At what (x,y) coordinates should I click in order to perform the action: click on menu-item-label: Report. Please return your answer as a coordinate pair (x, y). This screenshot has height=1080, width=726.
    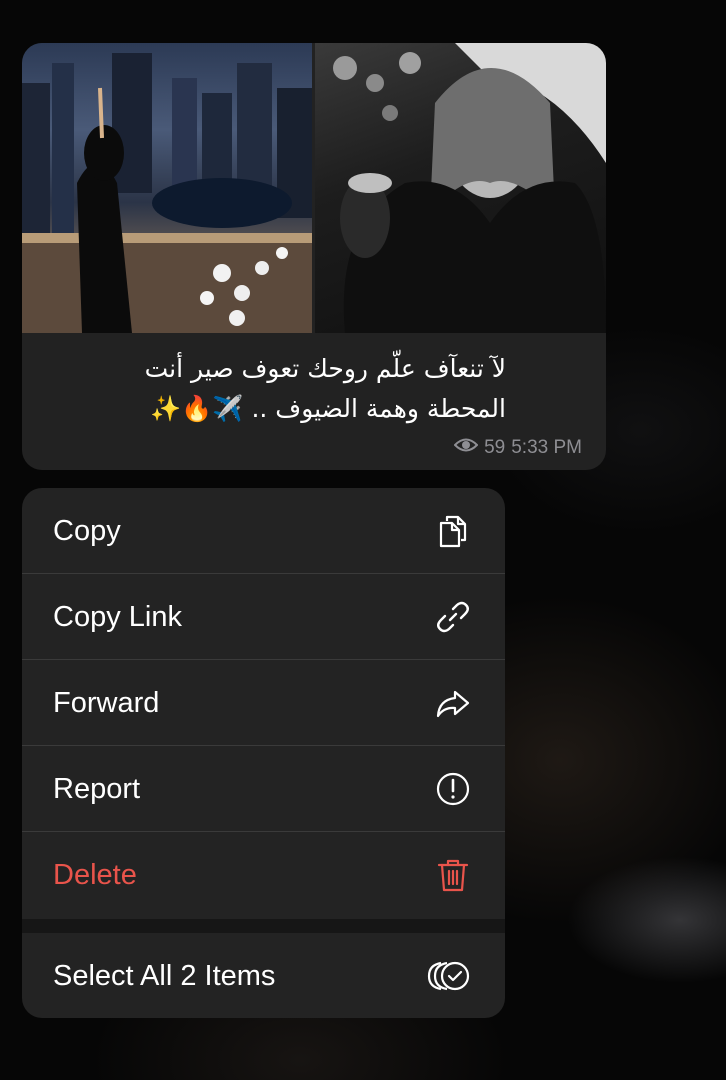
    Looking at the image, I should click on (97, 788).